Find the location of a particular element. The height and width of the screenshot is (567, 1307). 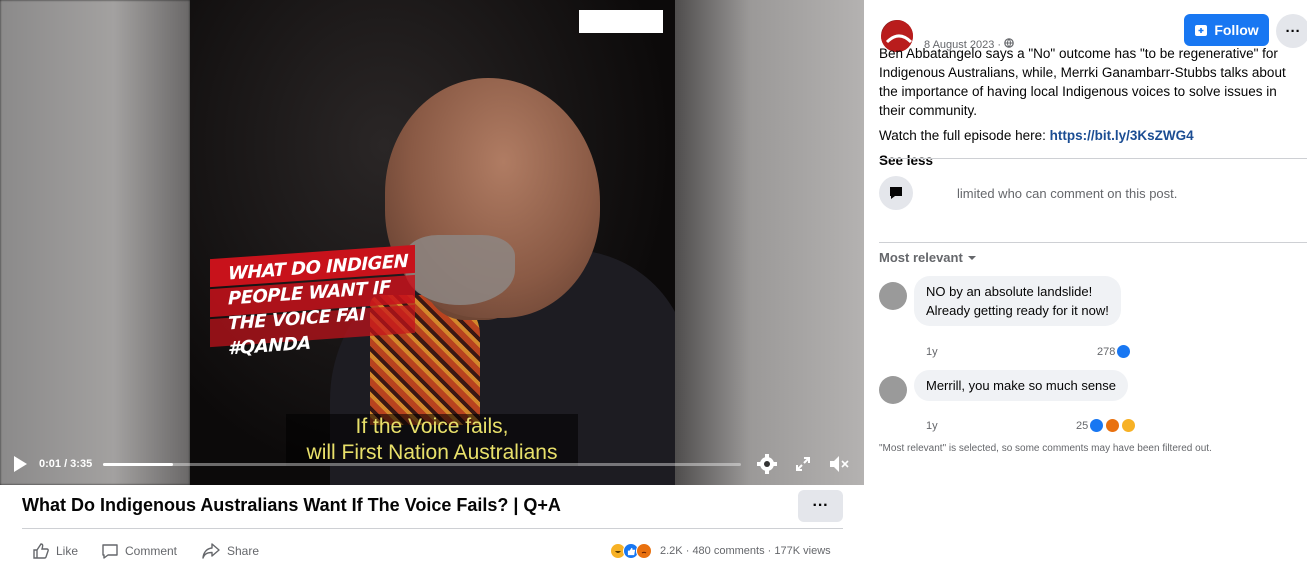

share-icon is located at coordinates (211, 551).